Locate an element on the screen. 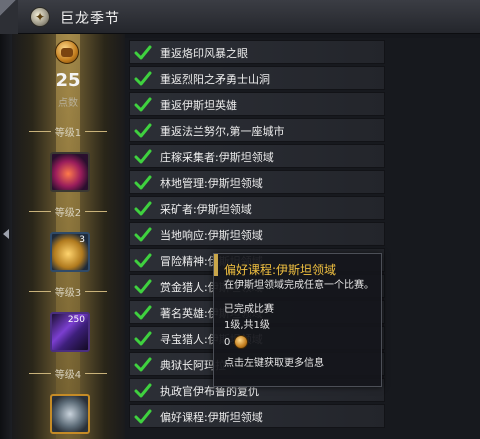 Image resolution: width=480 pixels, height=439 pixels. achievement-row: 采矿者:伊斯坦领域 is located at coordinates (257, 208).